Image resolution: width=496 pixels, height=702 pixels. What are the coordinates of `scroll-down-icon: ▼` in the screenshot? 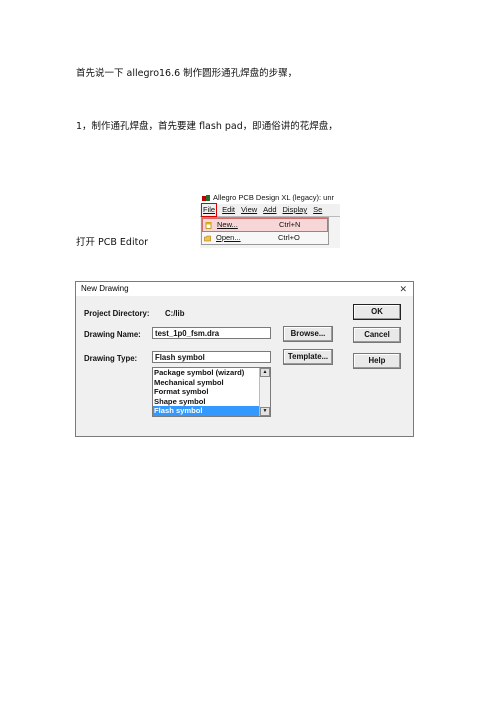 It's located at (265, 411).